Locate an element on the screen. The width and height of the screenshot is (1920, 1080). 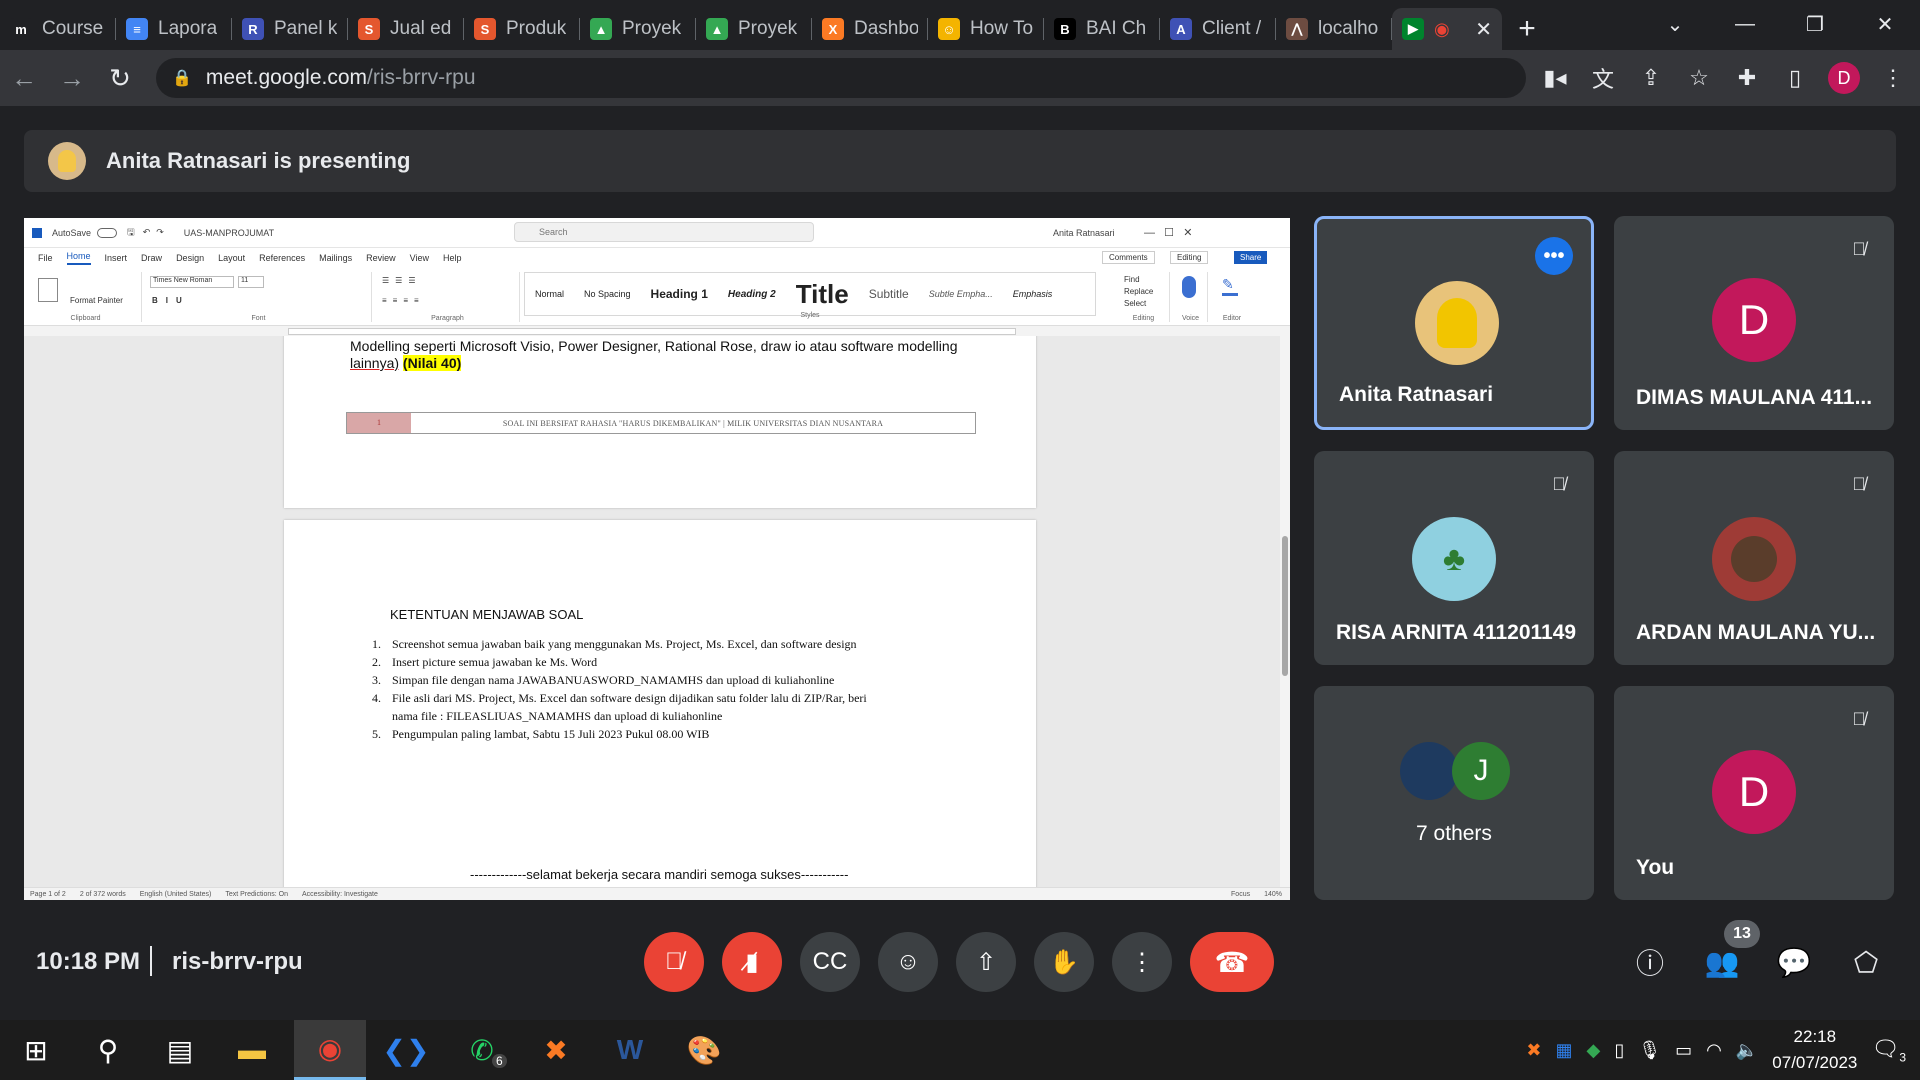
back-button: ← is located at coordinates (24, 78).